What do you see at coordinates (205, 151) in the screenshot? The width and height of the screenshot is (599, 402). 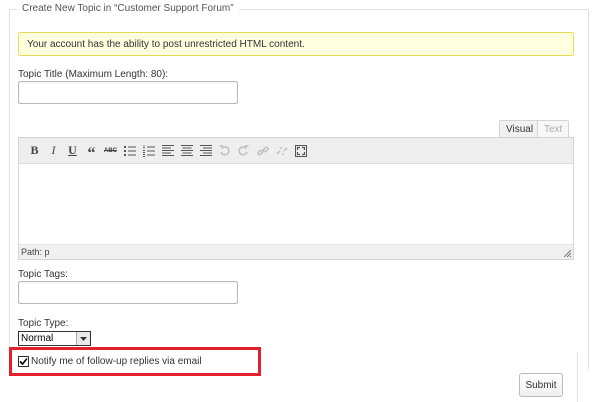 I see `align-right-icon` at bounding box center [205, 151].